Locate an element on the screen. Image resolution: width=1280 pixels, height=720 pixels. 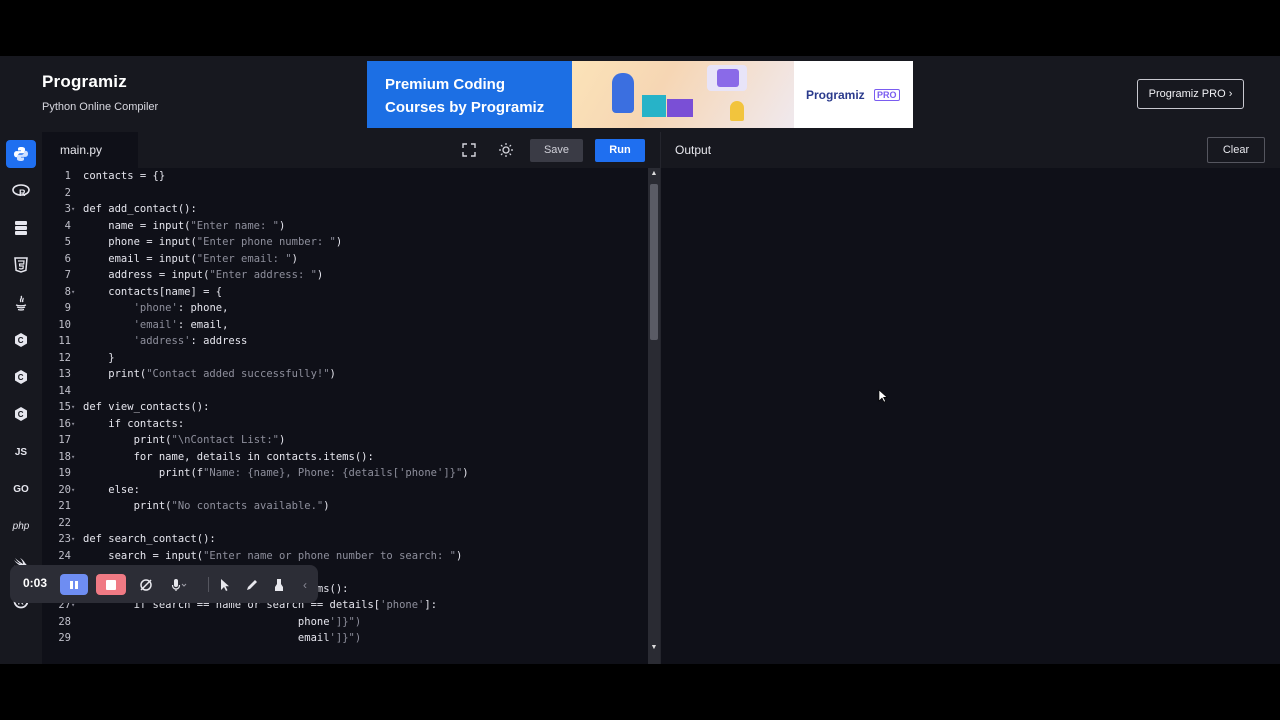
save-button: Save is located at coordinates (556, 150).